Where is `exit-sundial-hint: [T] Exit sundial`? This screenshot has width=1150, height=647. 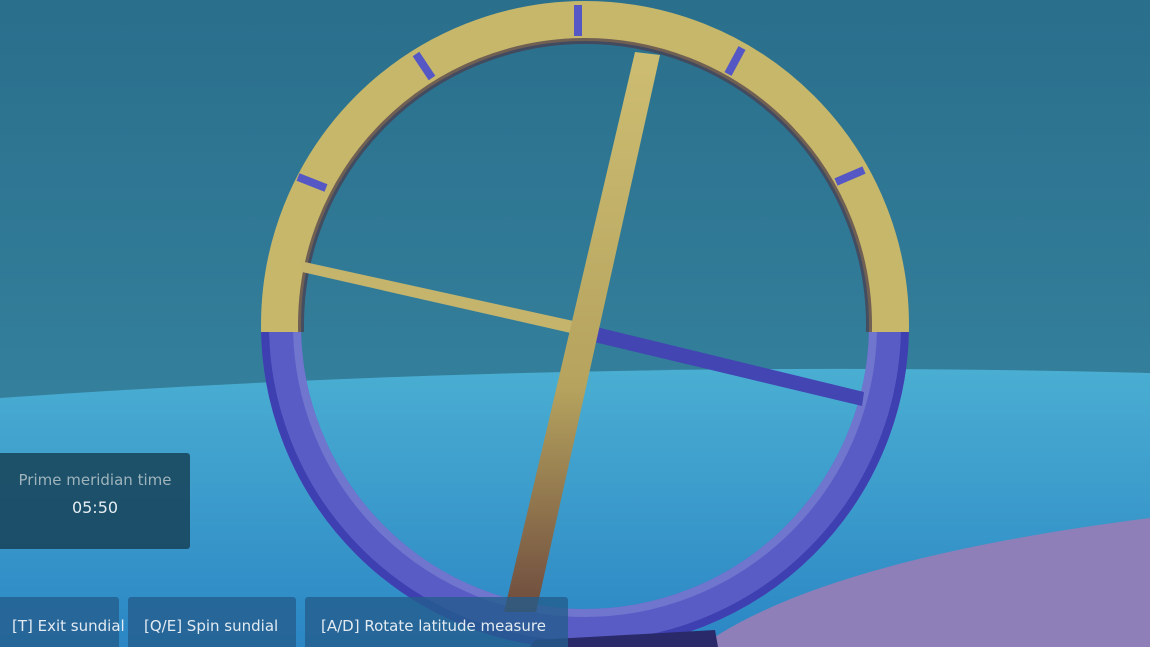 exit-sundial-hint: [T] Exit sundial is located at coordinates (62, 622).